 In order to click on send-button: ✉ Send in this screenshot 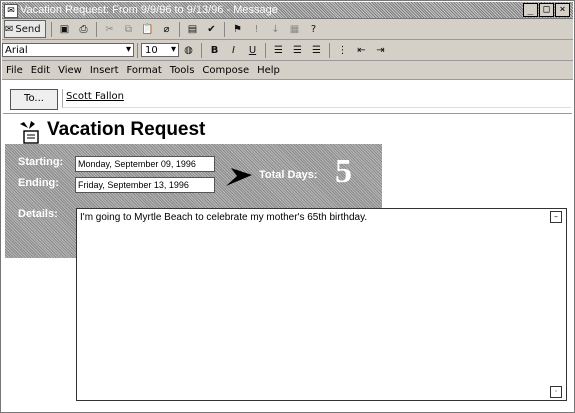, I will do `click(25, 29)`.